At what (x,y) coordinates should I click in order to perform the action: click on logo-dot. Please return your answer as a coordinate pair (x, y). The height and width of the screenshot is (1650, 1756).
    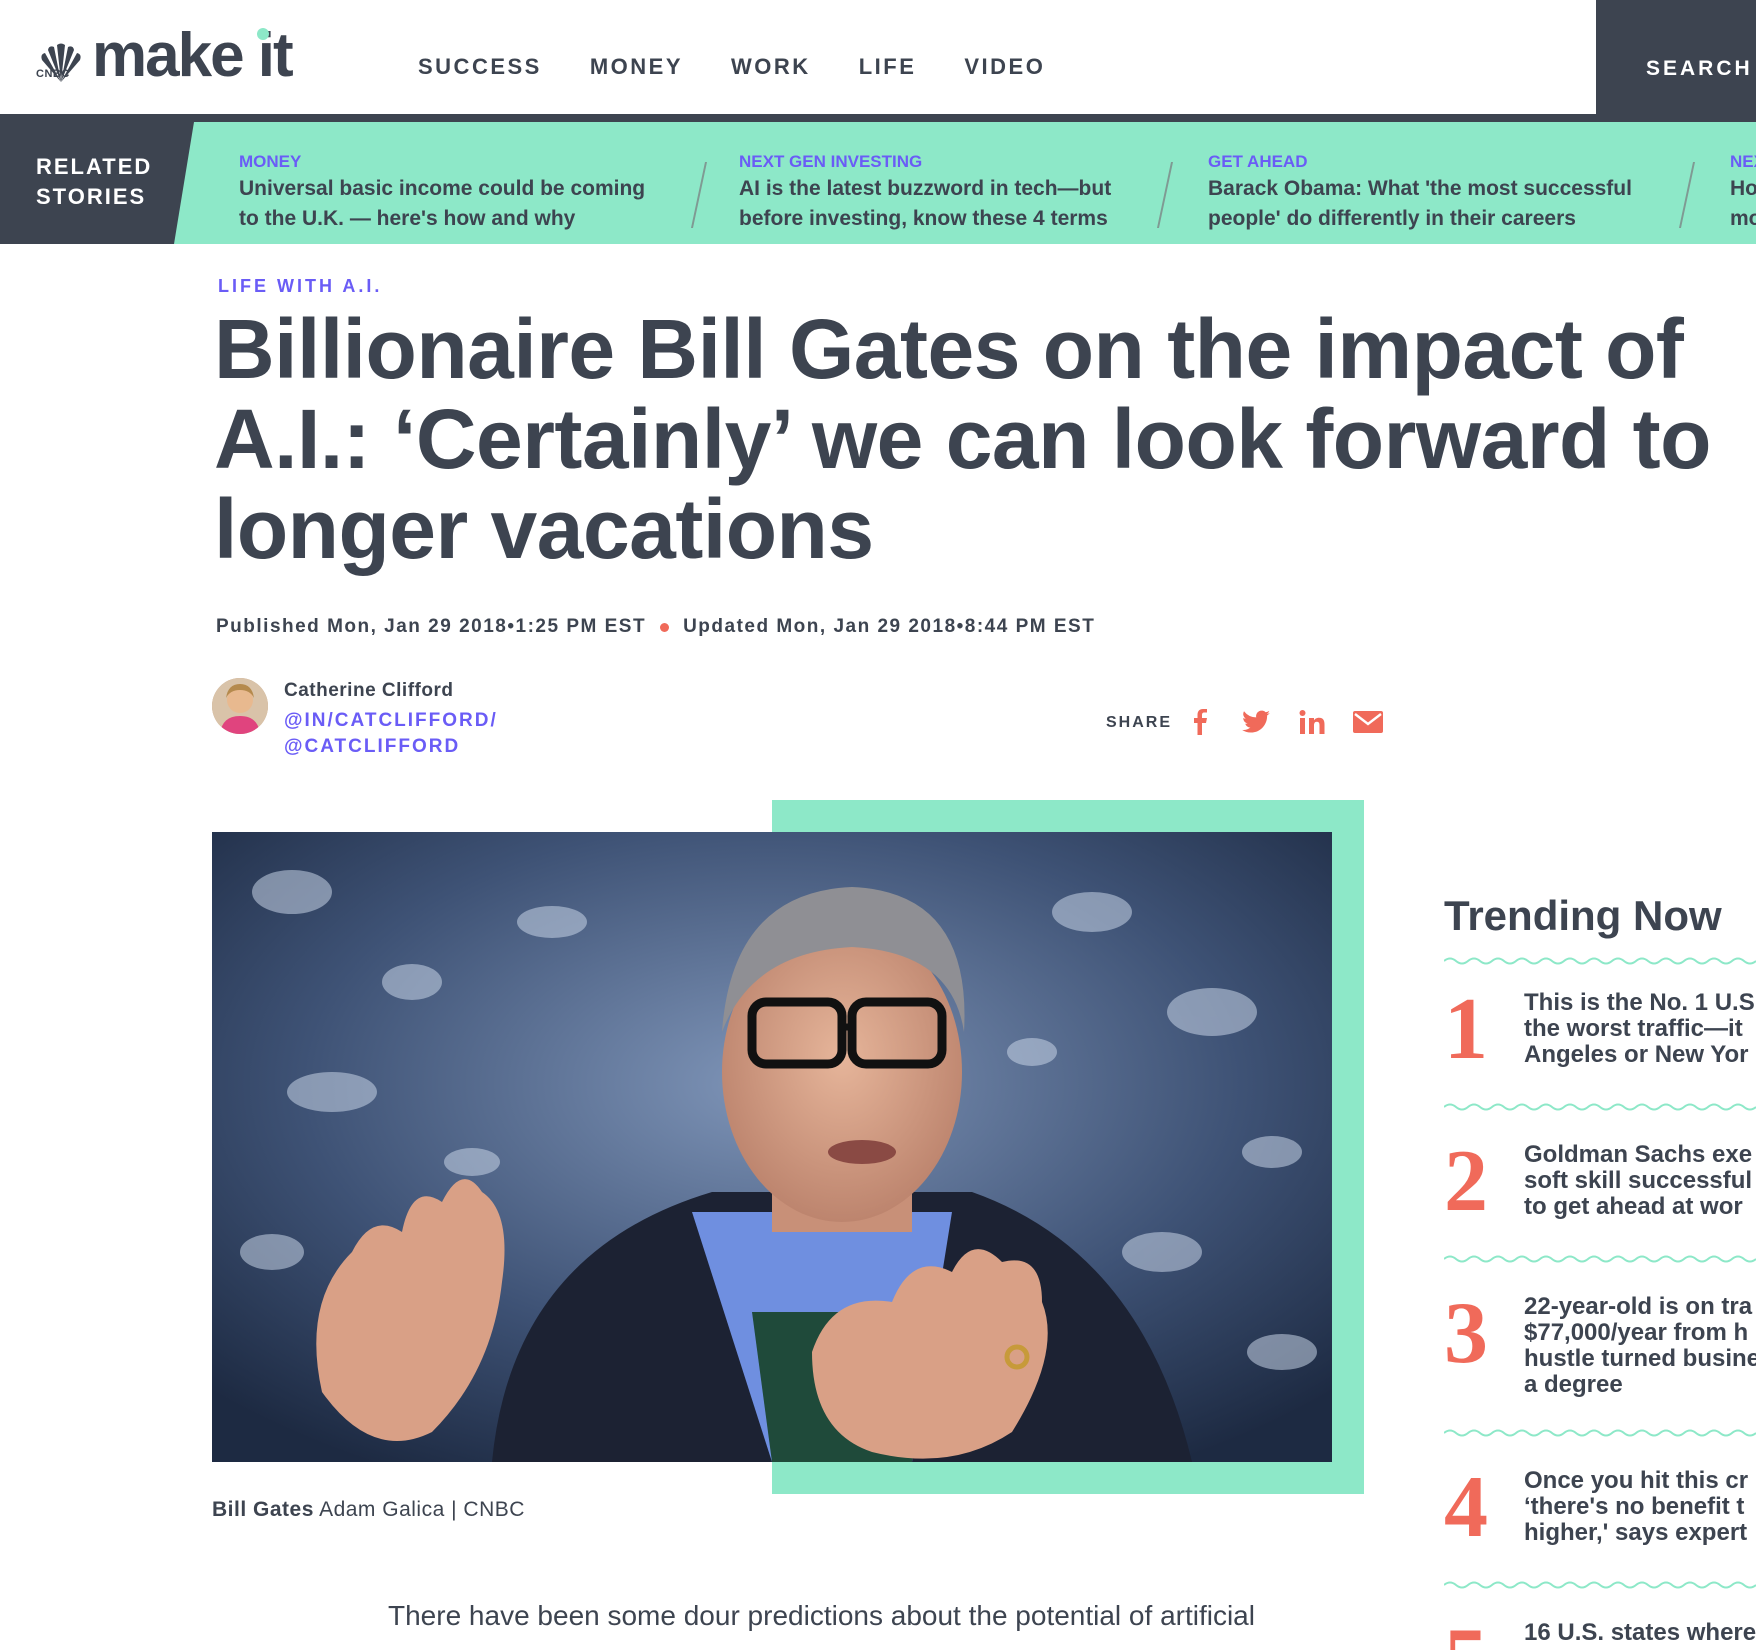
    Looking at the image, I should click on (262, 34).